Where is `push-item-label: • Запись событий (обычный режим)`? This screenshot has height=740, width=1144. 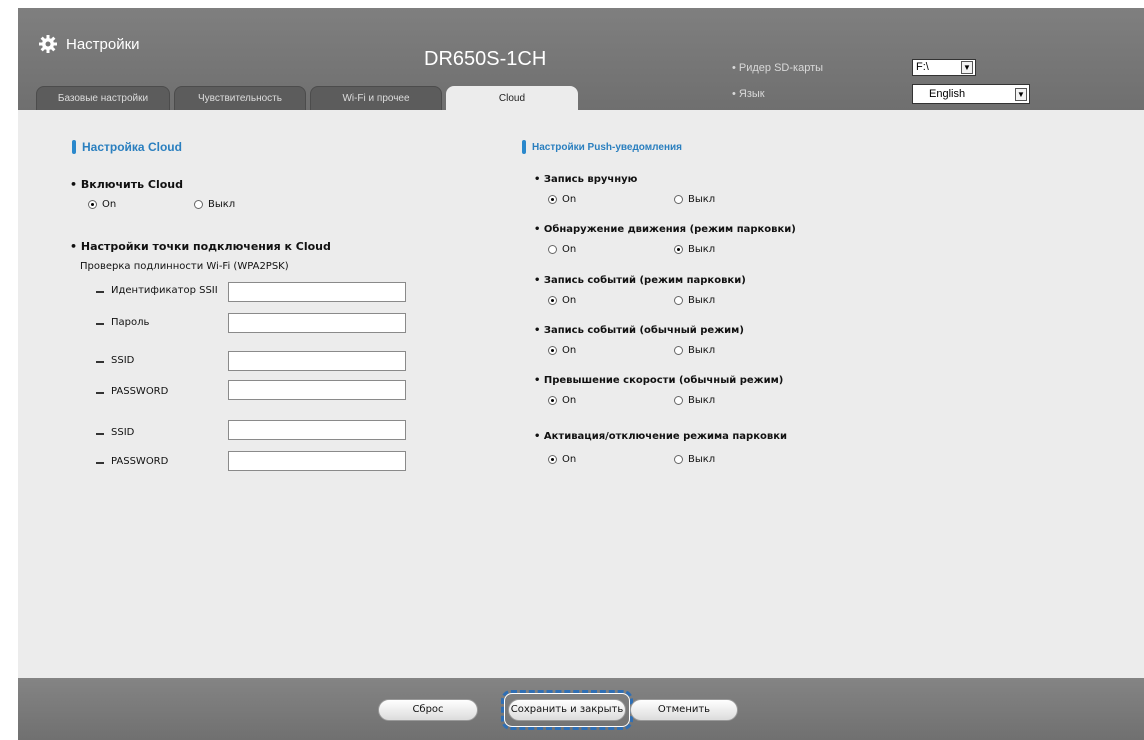 push-item-label: • Запись событий (обычный режим) is located at coordinates (639, 330).